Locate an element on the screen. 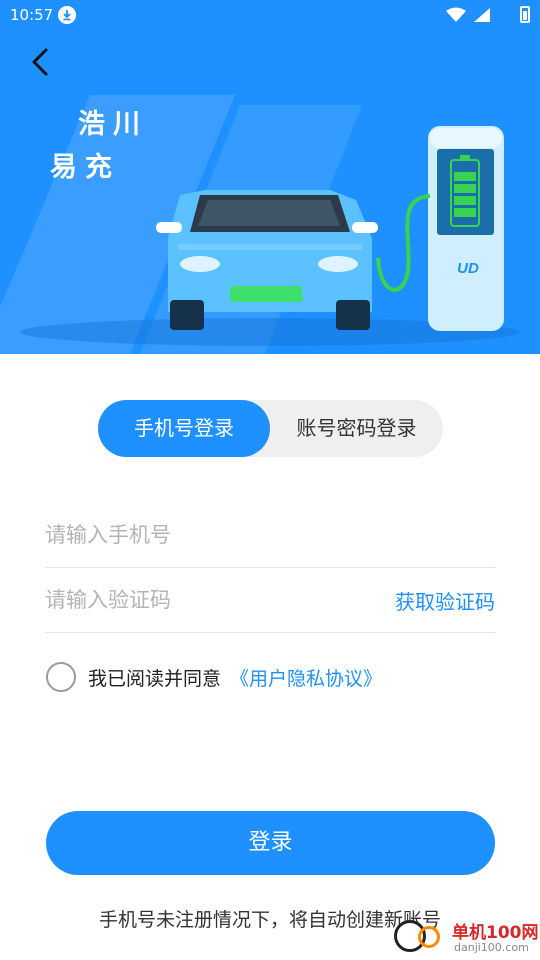 This screenshot has height=960, width=540. battery-icon is located at coordinates (525, 14).